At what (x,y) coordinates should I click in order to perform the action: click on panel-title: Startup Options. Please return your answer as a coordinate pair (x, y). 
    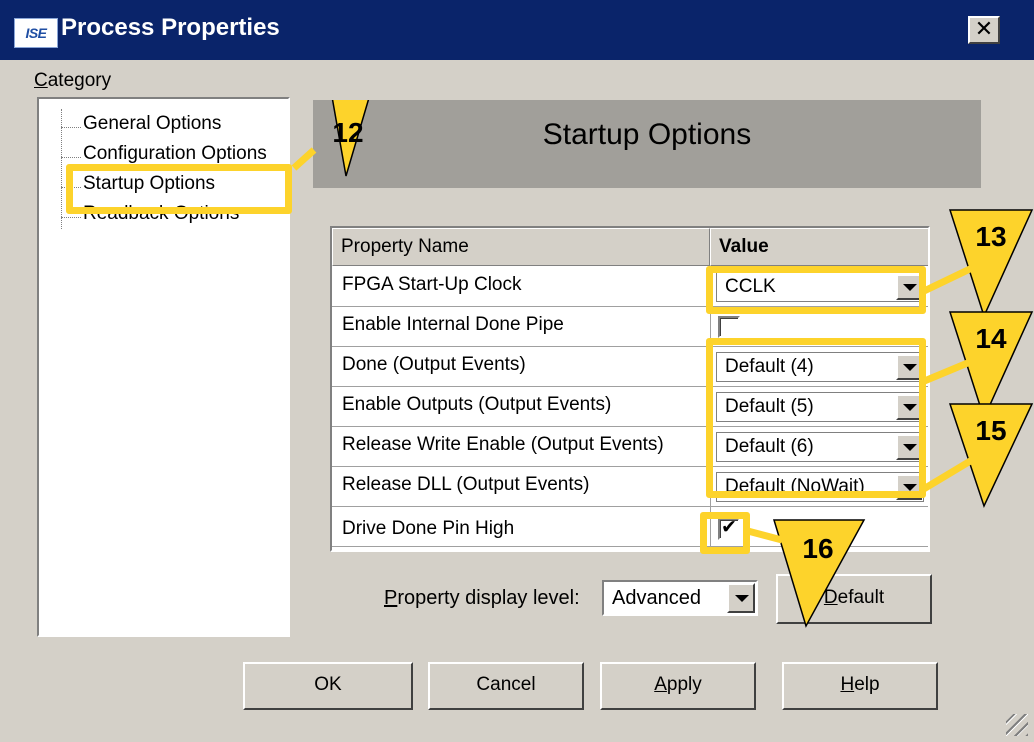
    Looking at the image, I should click on (647, 134).